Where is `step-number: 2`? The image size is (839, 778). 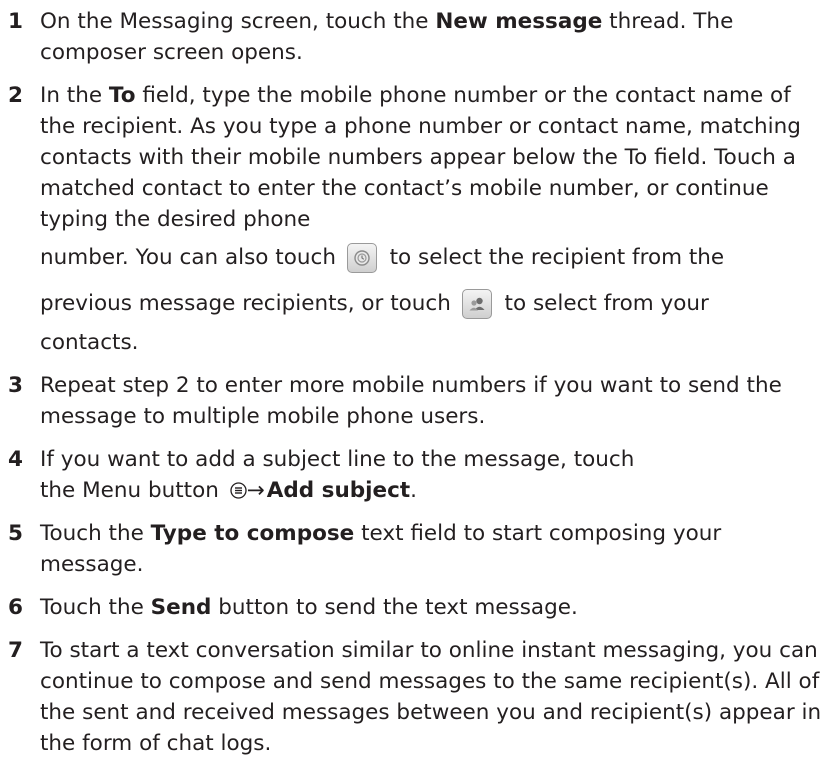
step-number: 2 is located at coordinates (15, 95).